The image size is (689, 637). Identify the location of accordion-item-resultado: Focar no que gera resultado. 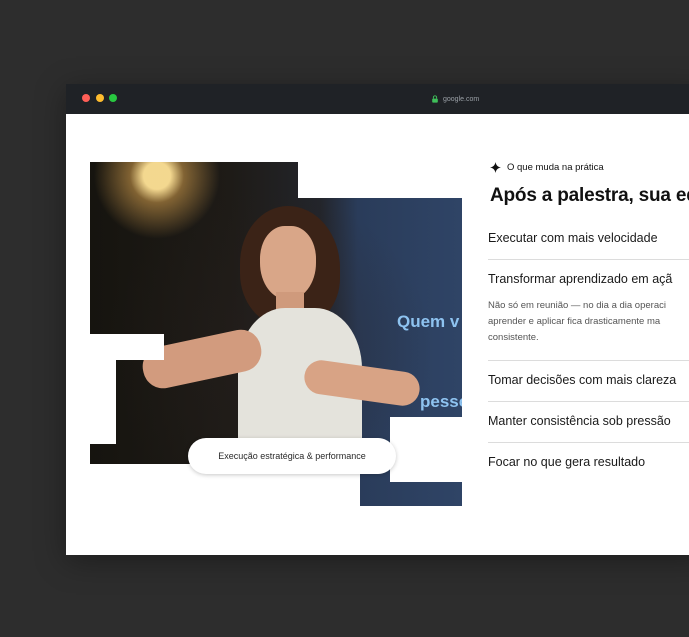
(588, 463).